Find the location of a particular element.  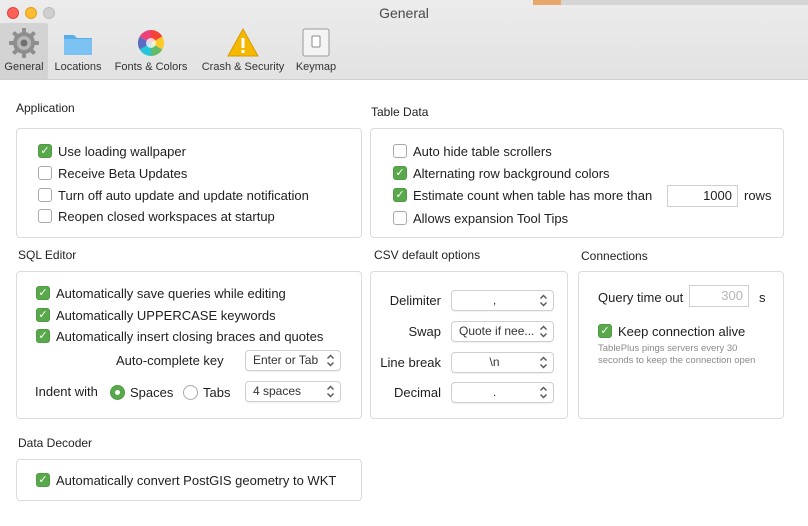

estimate-count-input: 1000 is located at coordinates (702, 196).